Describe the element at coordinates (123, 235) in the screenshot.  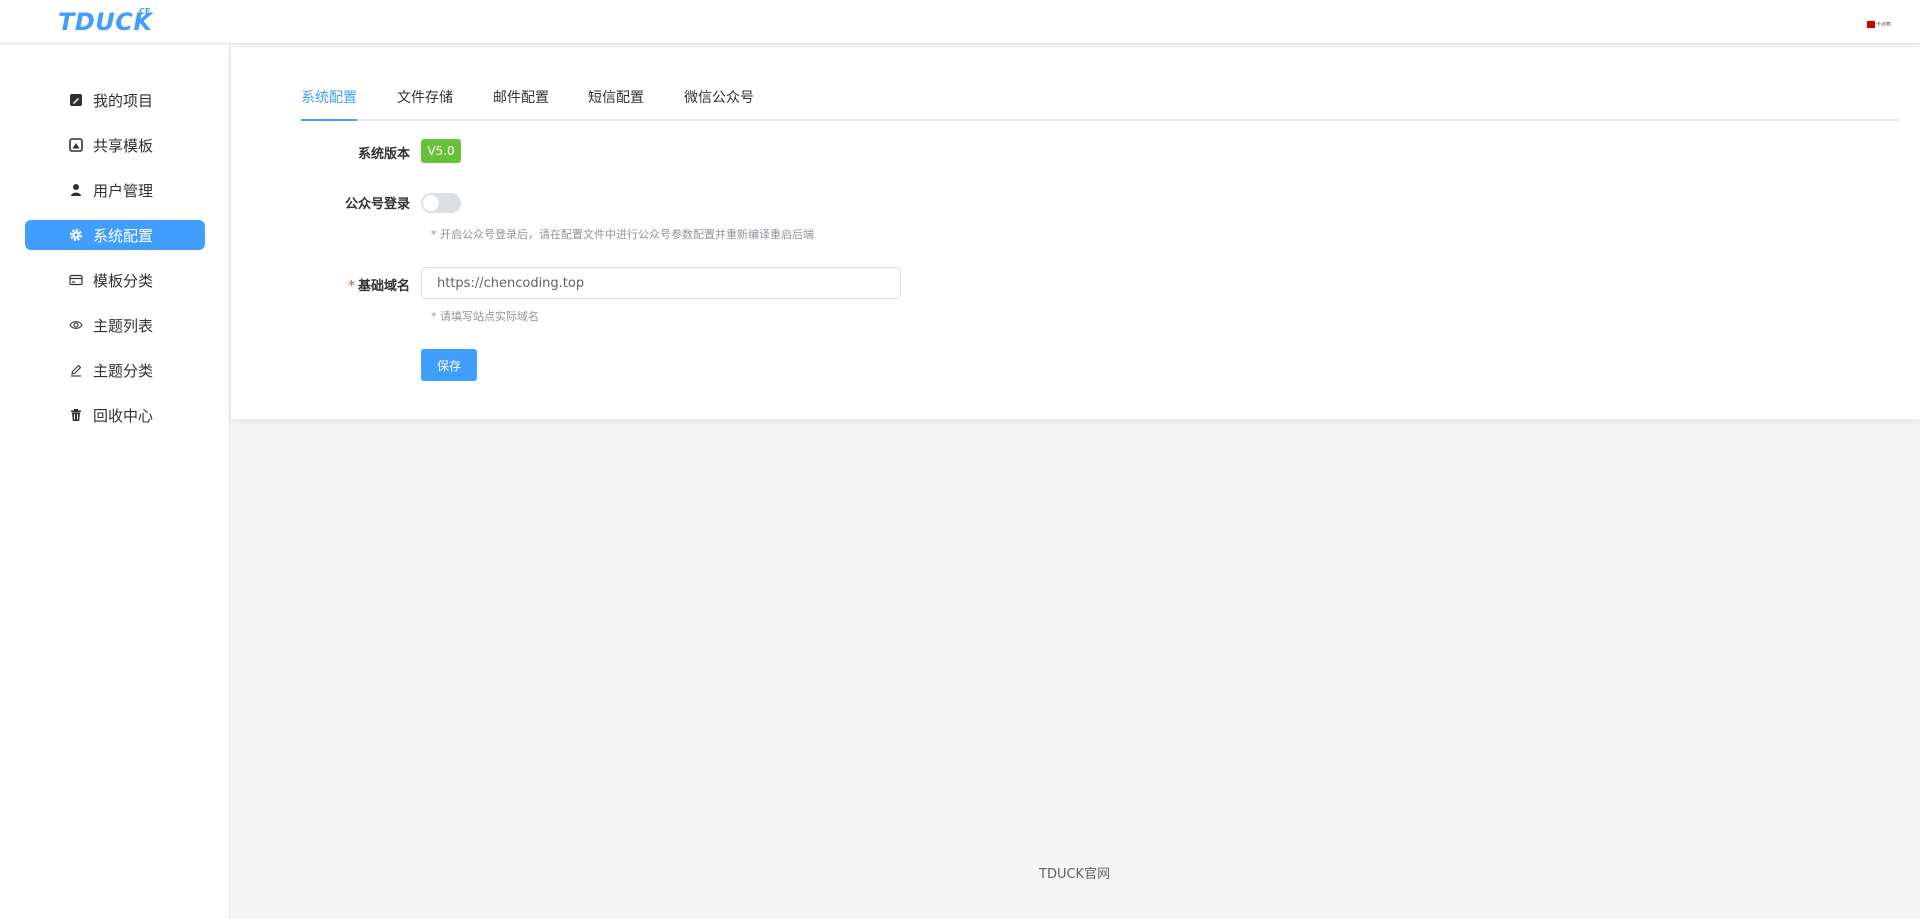
I see `sidebar-item-label: 系统配置` at that location.